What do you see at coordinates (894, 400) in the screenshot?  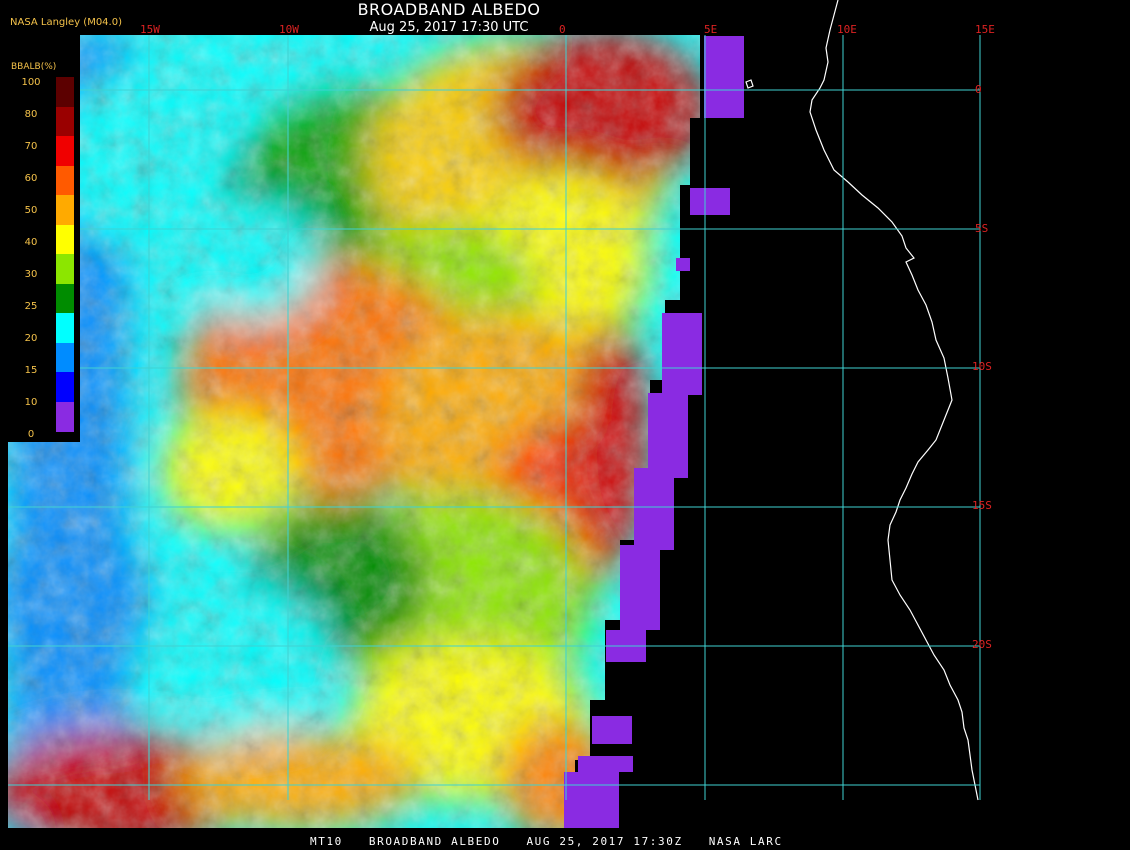 I see `coastline` at bounding box center [894, 400].